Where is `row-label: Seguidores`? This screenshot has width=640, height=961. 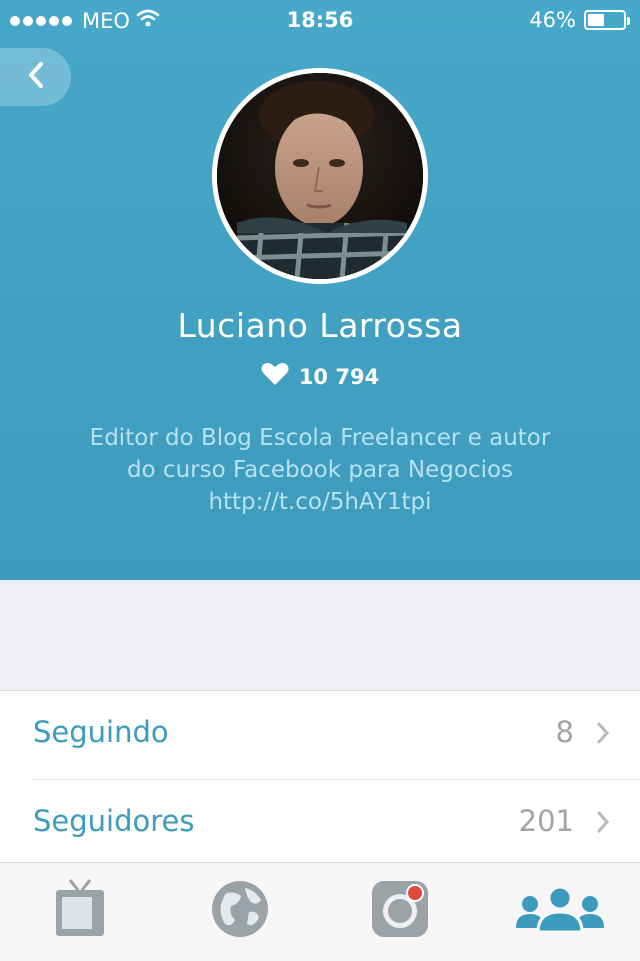 row-label: Seguidores is located at coordinates (114, 821).